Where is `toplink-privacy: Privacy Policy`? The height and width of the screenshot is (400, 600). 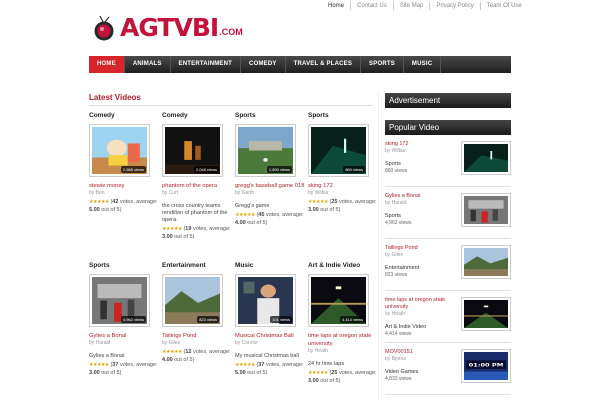 toplink-privacy: Privacy Policy is located at coordinates (454, 6).